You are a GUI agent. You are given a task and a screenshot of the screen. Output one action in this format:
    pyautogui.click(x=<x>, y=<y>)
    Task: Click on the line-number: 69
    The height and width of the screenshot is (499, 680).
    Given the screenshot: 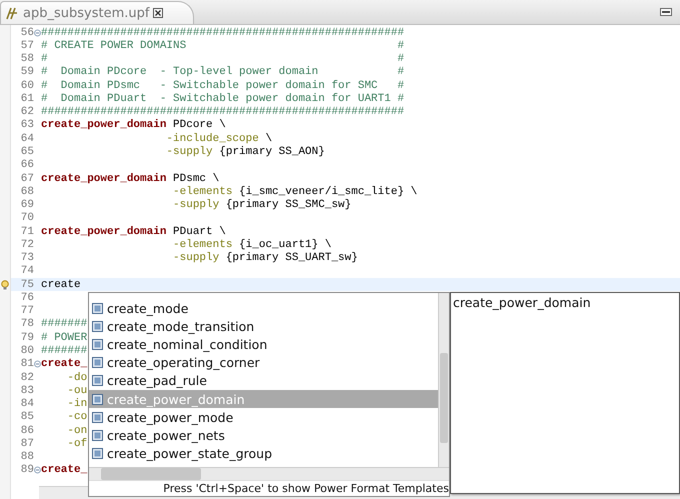 What is the action you would take?
    pyautogui.click(x=27, y=205)
    